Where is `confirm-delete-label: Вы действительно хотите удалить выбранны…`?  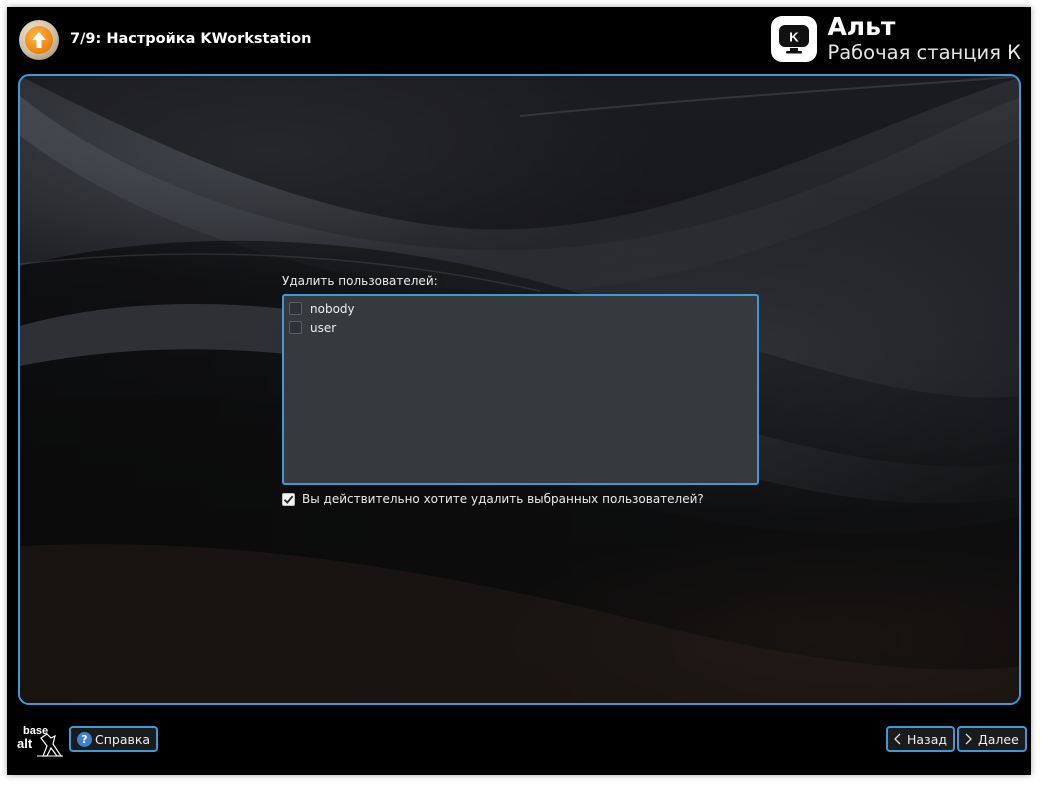 confirm-delete-label: Вы действительно хотите удалить выбранны… is located at coordinates (503, 499).